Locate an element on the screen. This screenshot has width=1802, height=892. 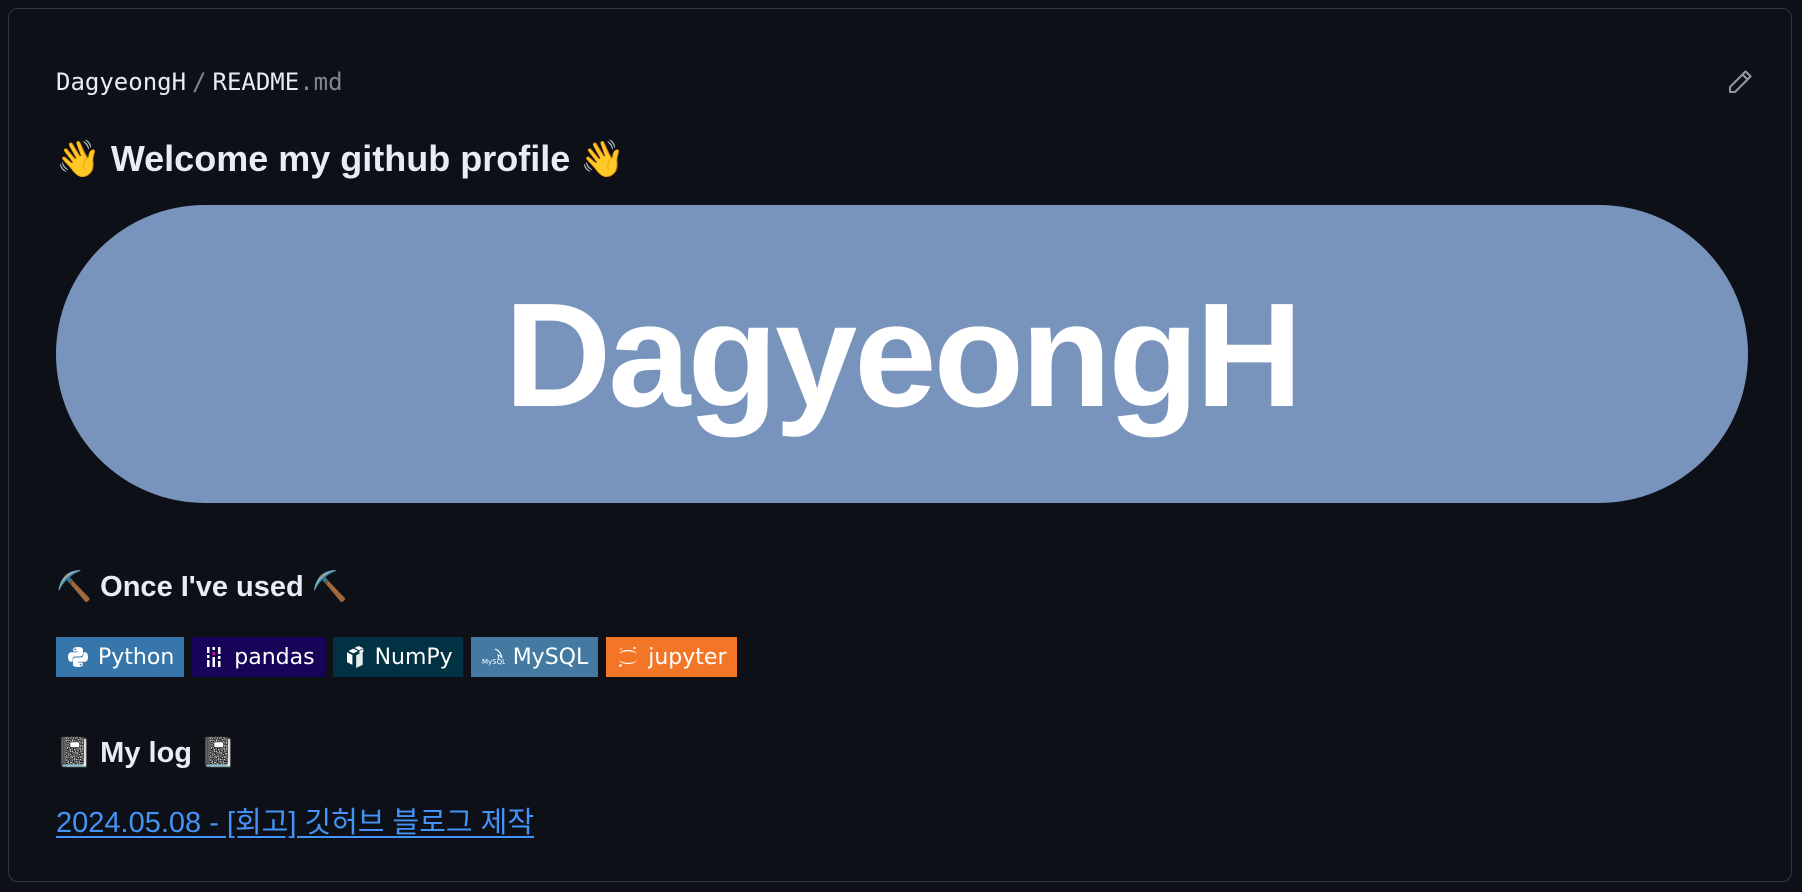
file-extension: .md is located at coordinates (321, 82).